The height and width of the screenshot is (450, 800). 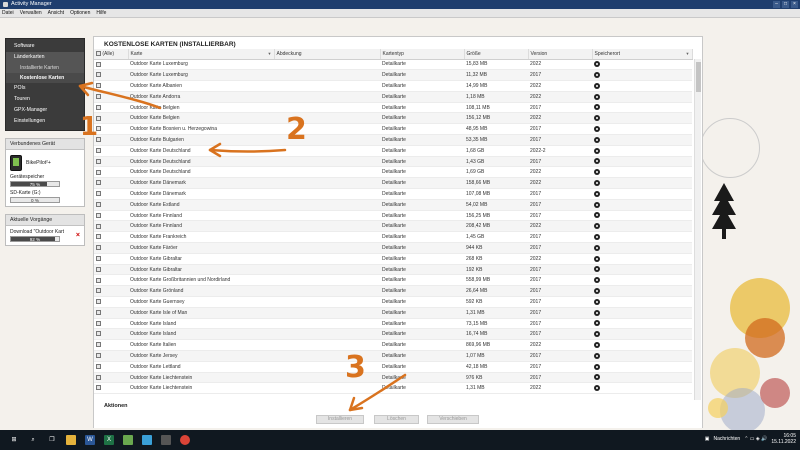 What do you see at coordinates (147, 440) in the screenshot?
I see `app-taskbar-icon` at bounding box center [147, 440].